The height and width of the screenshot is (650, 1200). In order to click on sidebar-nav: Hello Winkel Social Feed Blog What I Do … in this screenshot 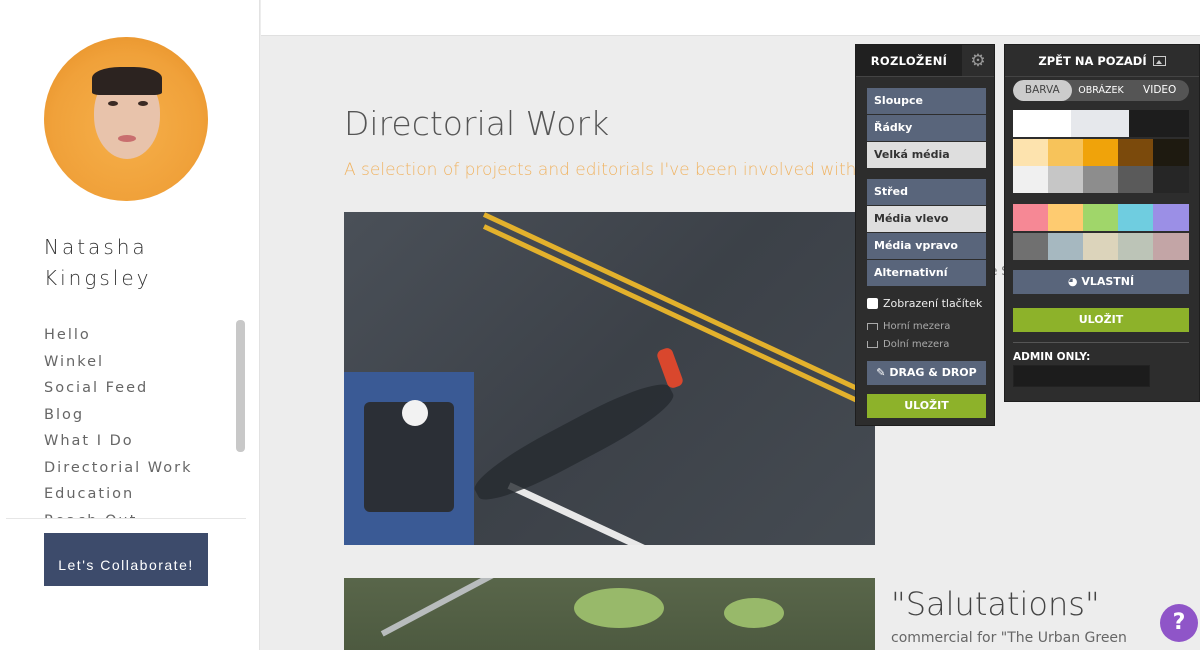, I will do `click(139, 420)`.